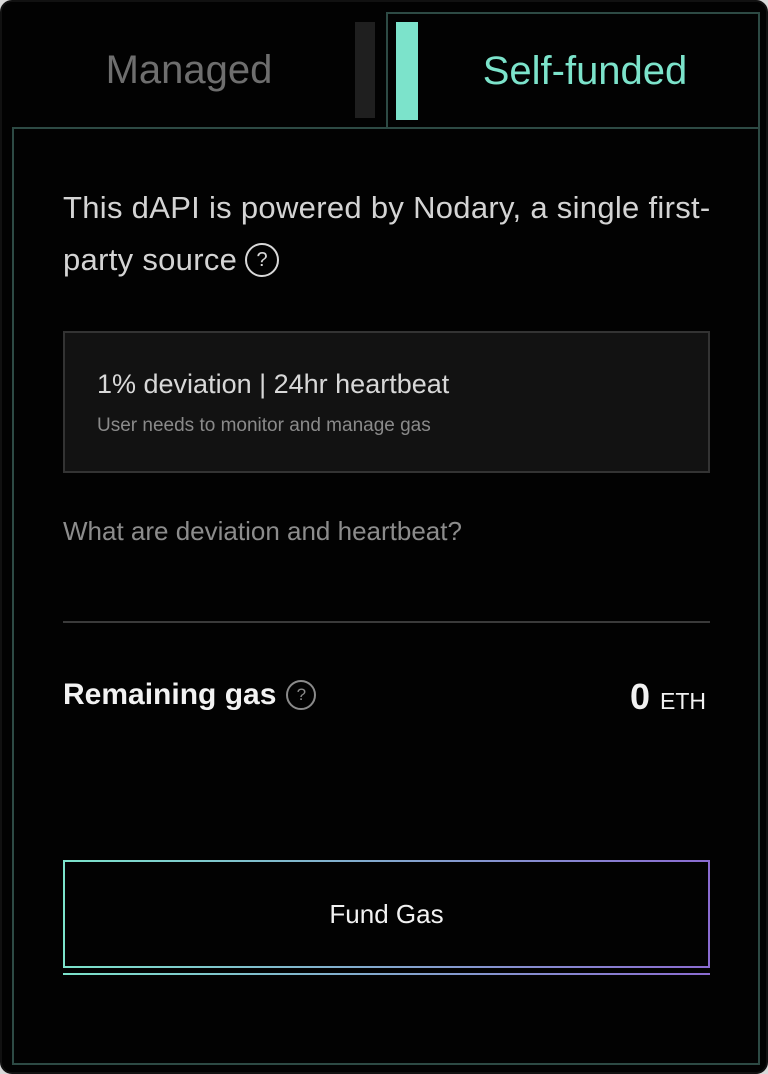  What do you see at coordinates (262, 531) in the screenshot?
I see `deviation-heartbeat-link: What are deviation and heartbeat?` at bounding box center [262, 531].